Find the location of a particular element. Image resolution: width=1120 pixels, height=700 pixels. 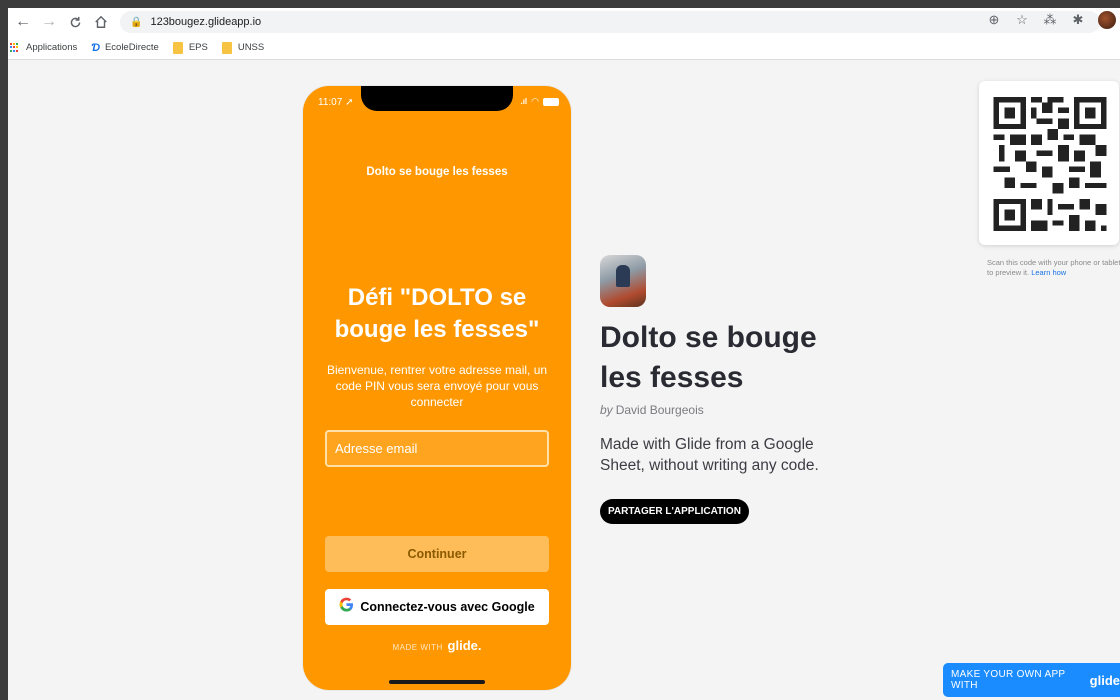

phone-notch is located at coordinates (437, 98).